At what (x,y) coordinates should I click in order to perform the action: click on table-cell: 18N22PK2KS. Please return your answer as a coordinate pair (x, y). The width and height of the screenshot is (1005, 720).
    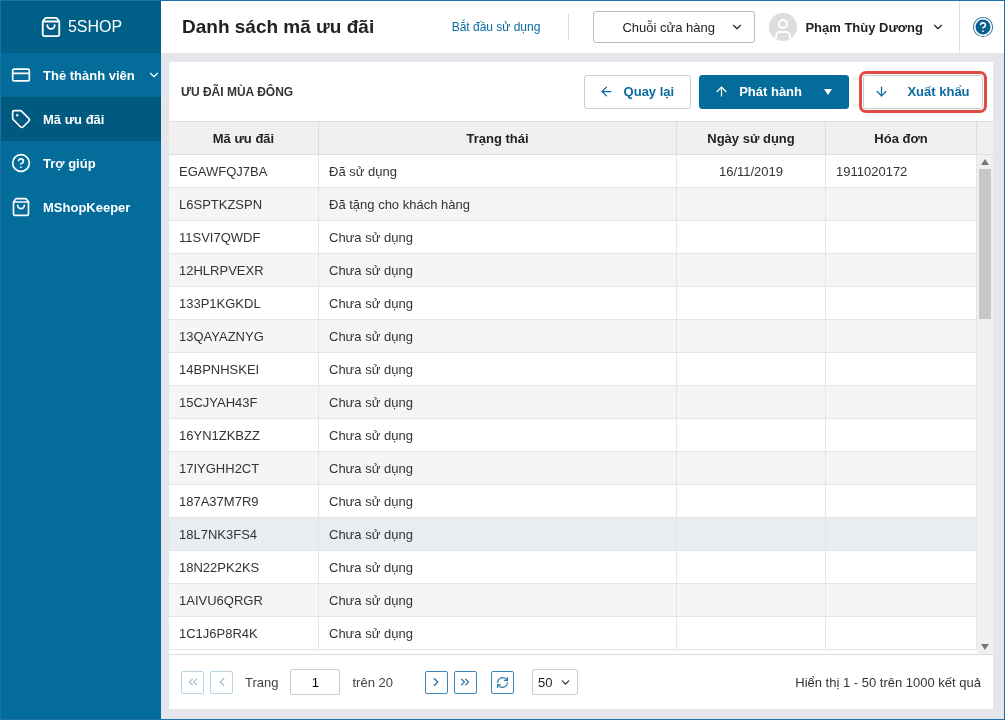
    Looking at the image, I should click on (244, 567).